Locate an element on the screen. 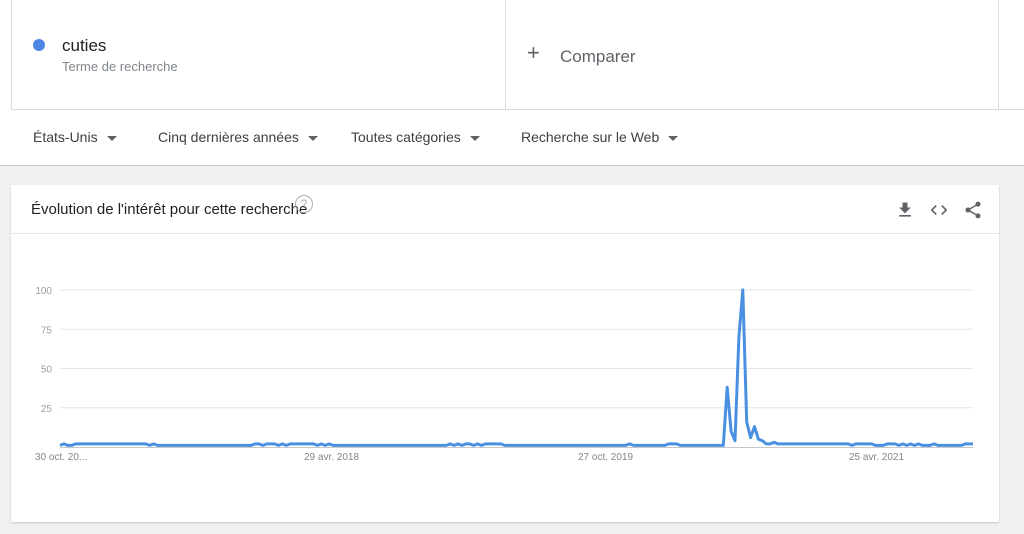 This screenshot has width=1024, height=534. search-term-type: Terme de recherche is located at coordinates (120, 66).